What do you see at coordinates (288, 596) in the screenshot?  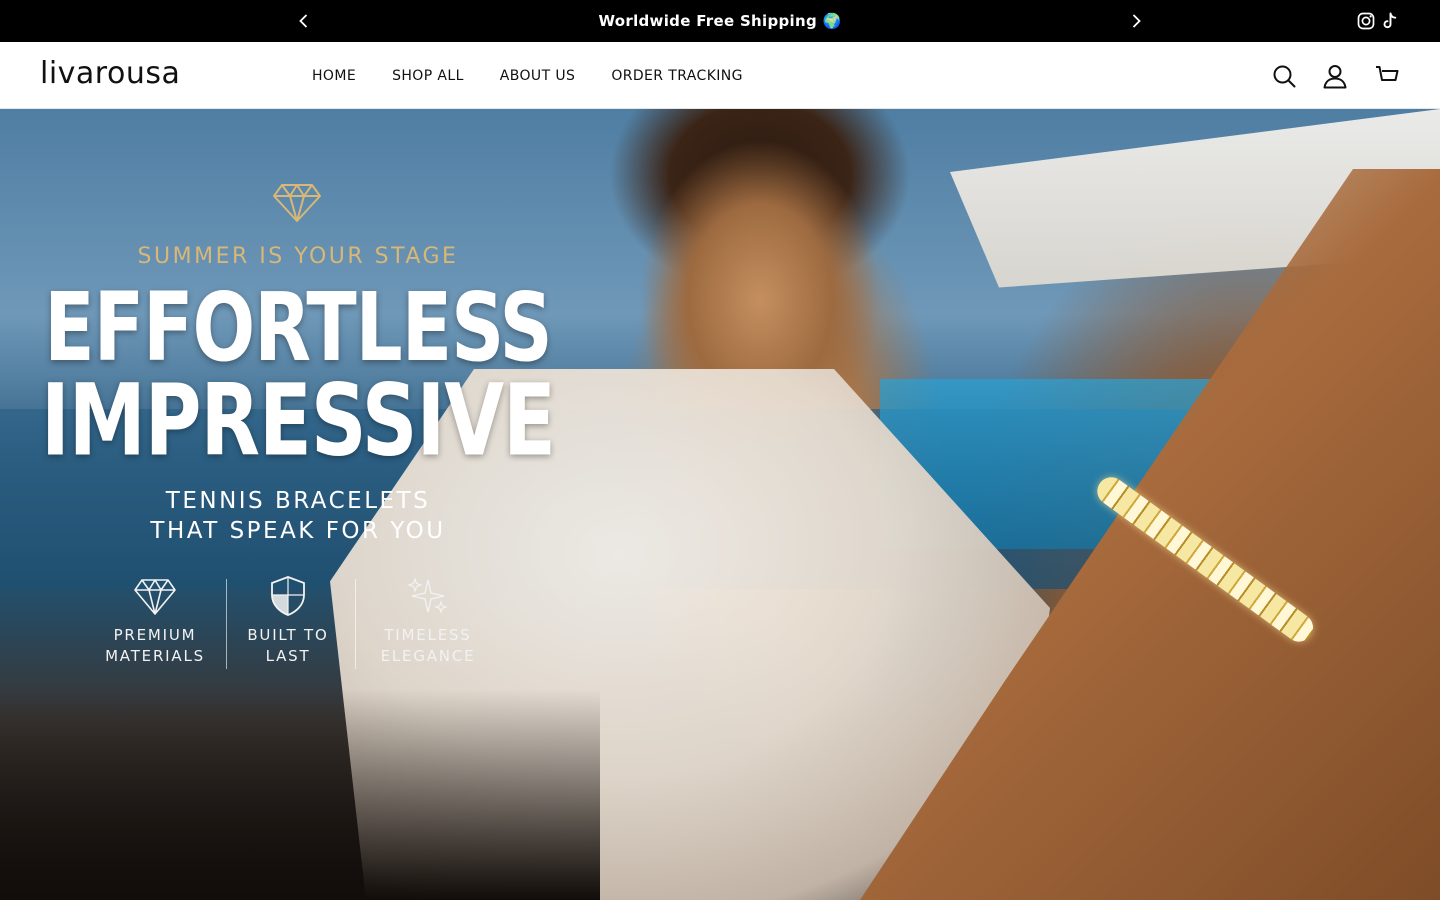 I see `shield-icon` at bounding box center [288, 596].